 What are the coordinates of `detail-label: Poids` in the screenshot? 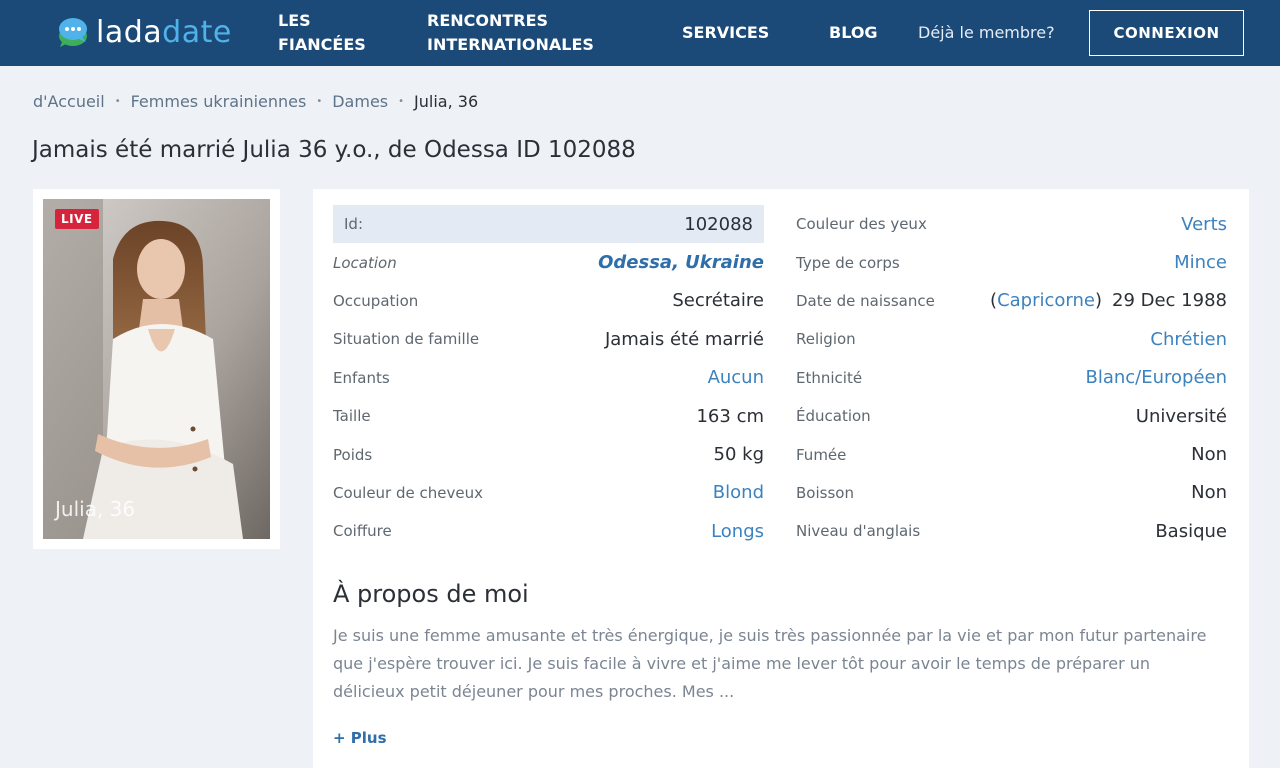 It's located at (353, 454).